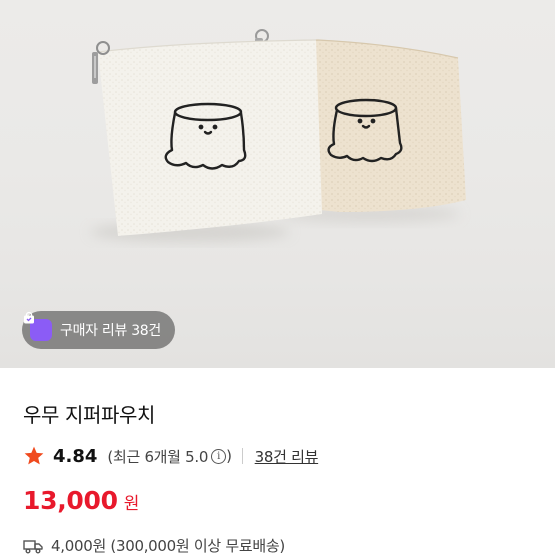 Image resolution: width=555 pixels, height=555 pixels. Describe the element at coordinates (89, 415) in the screenshot. I see `product-title: 우무 지퍼파우치` at that location.